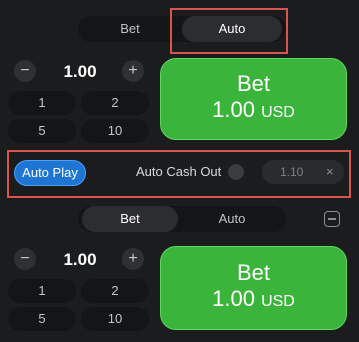  What do you see at coordinates (130, 29) in the screenshot?
I see `tab-bet-top: Bet` at bounding box center [130, 29].